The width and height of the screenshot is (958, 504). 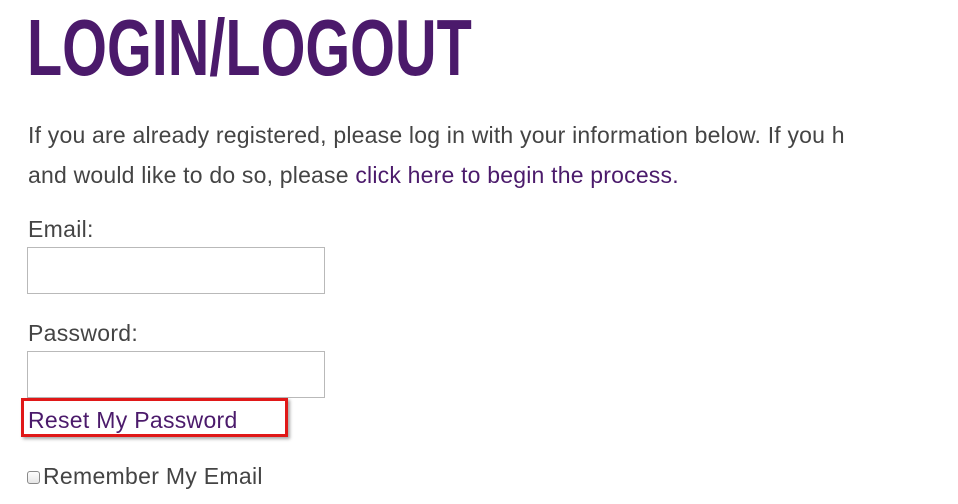 What do you see at coordinates (33, 477) in the screenshot?
I see `remember-email-checkbox` at bounding box center [33, 477].